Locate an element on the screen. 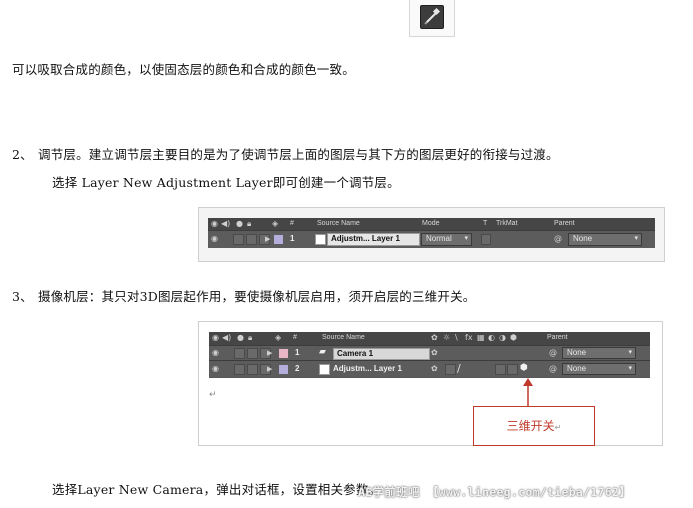 The image size is (693, 508). callout-3d-switch: 三维开关↵ is located at coordinates (534, 426).